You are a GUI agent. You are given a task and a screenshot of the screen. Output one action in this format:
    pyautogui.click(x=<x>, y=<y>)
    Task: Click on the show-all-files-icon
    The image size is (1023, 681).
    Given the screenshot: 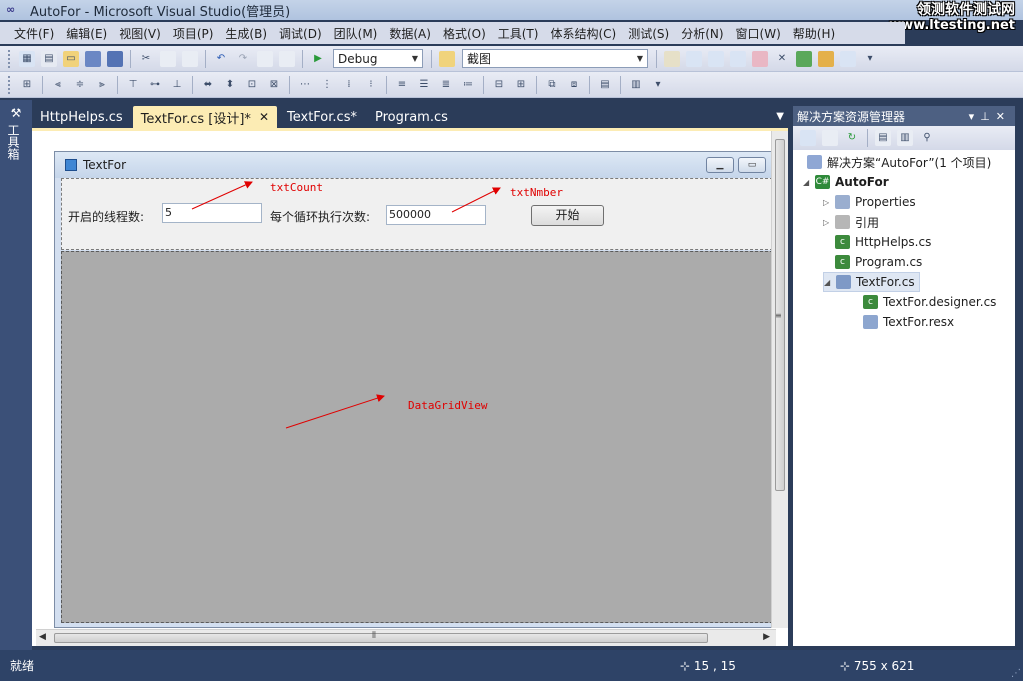 What is the action you would take?
    pyautogui.click(x=830, y=138)
    